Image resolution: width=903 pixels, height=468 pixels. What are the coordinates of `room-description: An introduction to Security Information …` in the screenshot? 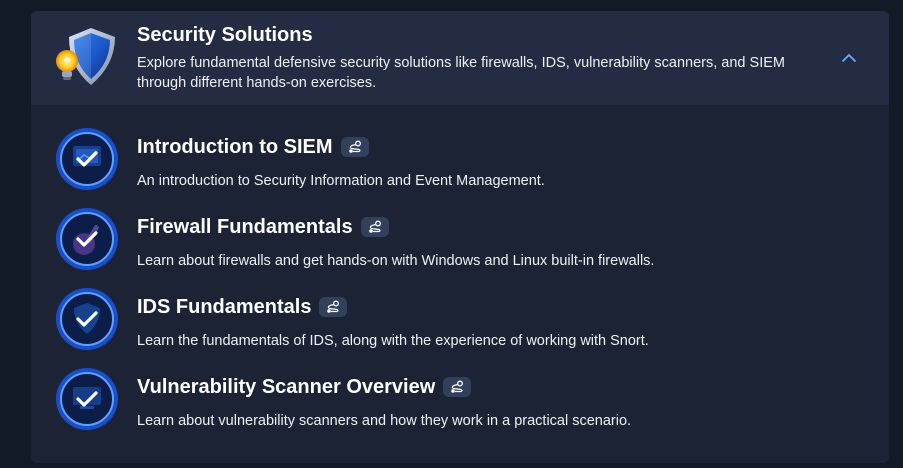 It's located at (341, 181).